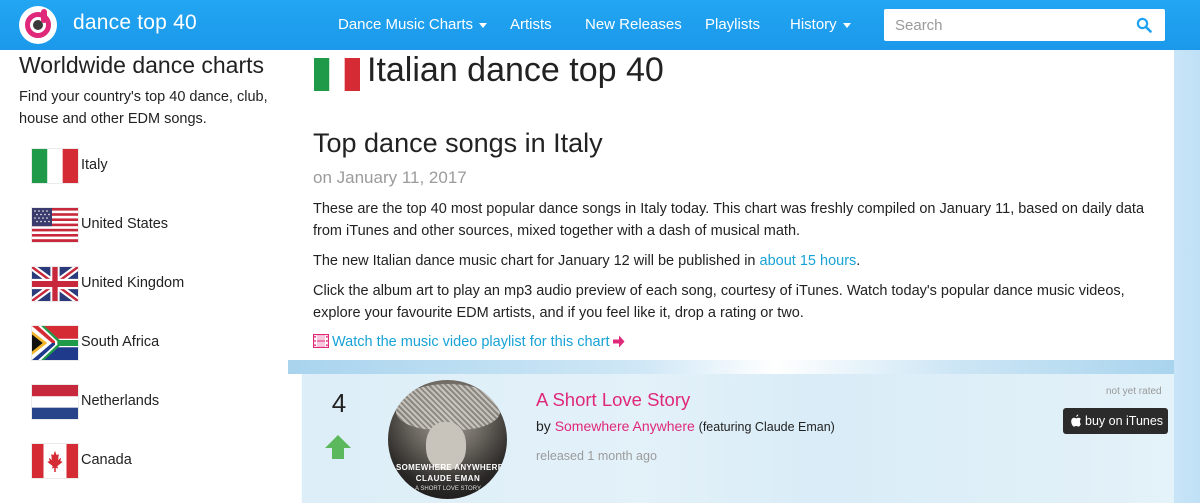 This screenshot has height=503, width=1200. Describe the element at coordinates (55, 225) in the screenshot. I see `us-flag-icon` at that location.